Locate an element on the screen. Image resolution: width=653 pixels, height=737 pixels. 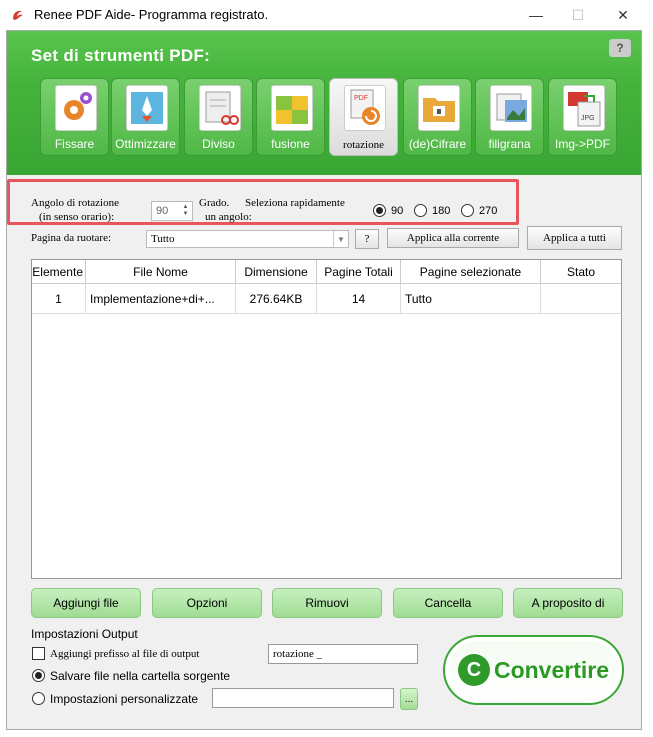
add-file-button: Aggiungi file is located at coordinates (86, 603).